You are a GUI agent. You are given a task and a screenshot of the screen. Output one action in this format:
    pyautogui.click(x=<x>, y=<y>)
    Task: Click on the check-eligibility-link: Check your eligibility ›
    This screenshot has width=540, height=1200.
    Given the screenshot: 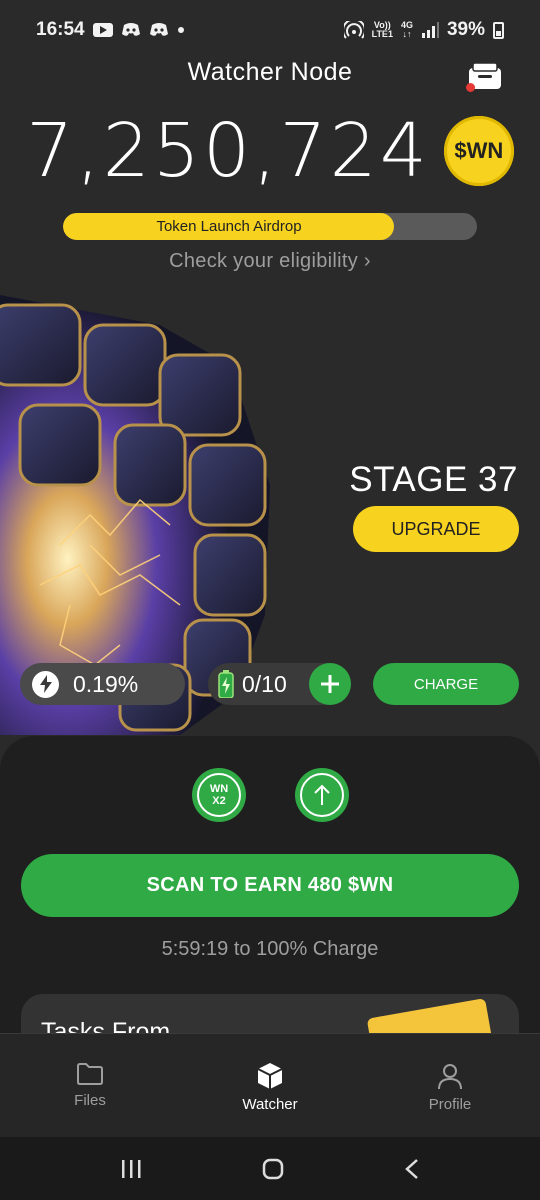 What is the action you would take?
    pyautogui.click(x=270, y=261)
    